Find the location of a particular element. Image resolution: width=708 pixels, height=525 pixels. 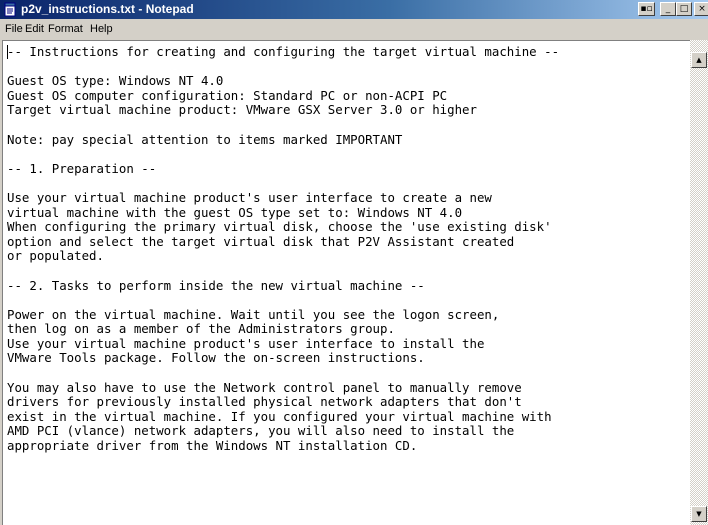

window-title: p2v_instructions.txt - Notepad is located at coordinates (107, 9).